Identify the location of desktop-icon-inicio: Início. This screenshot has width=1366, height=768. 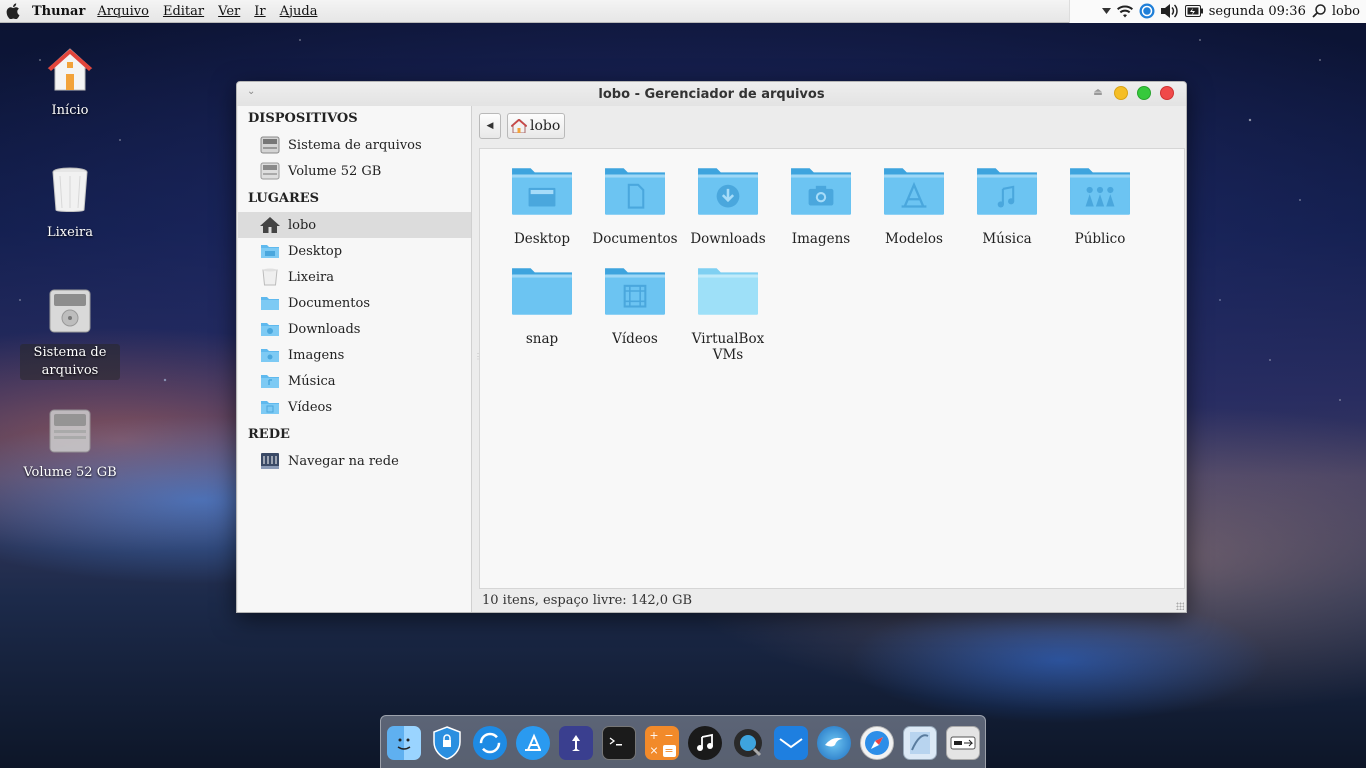
(70, 83).